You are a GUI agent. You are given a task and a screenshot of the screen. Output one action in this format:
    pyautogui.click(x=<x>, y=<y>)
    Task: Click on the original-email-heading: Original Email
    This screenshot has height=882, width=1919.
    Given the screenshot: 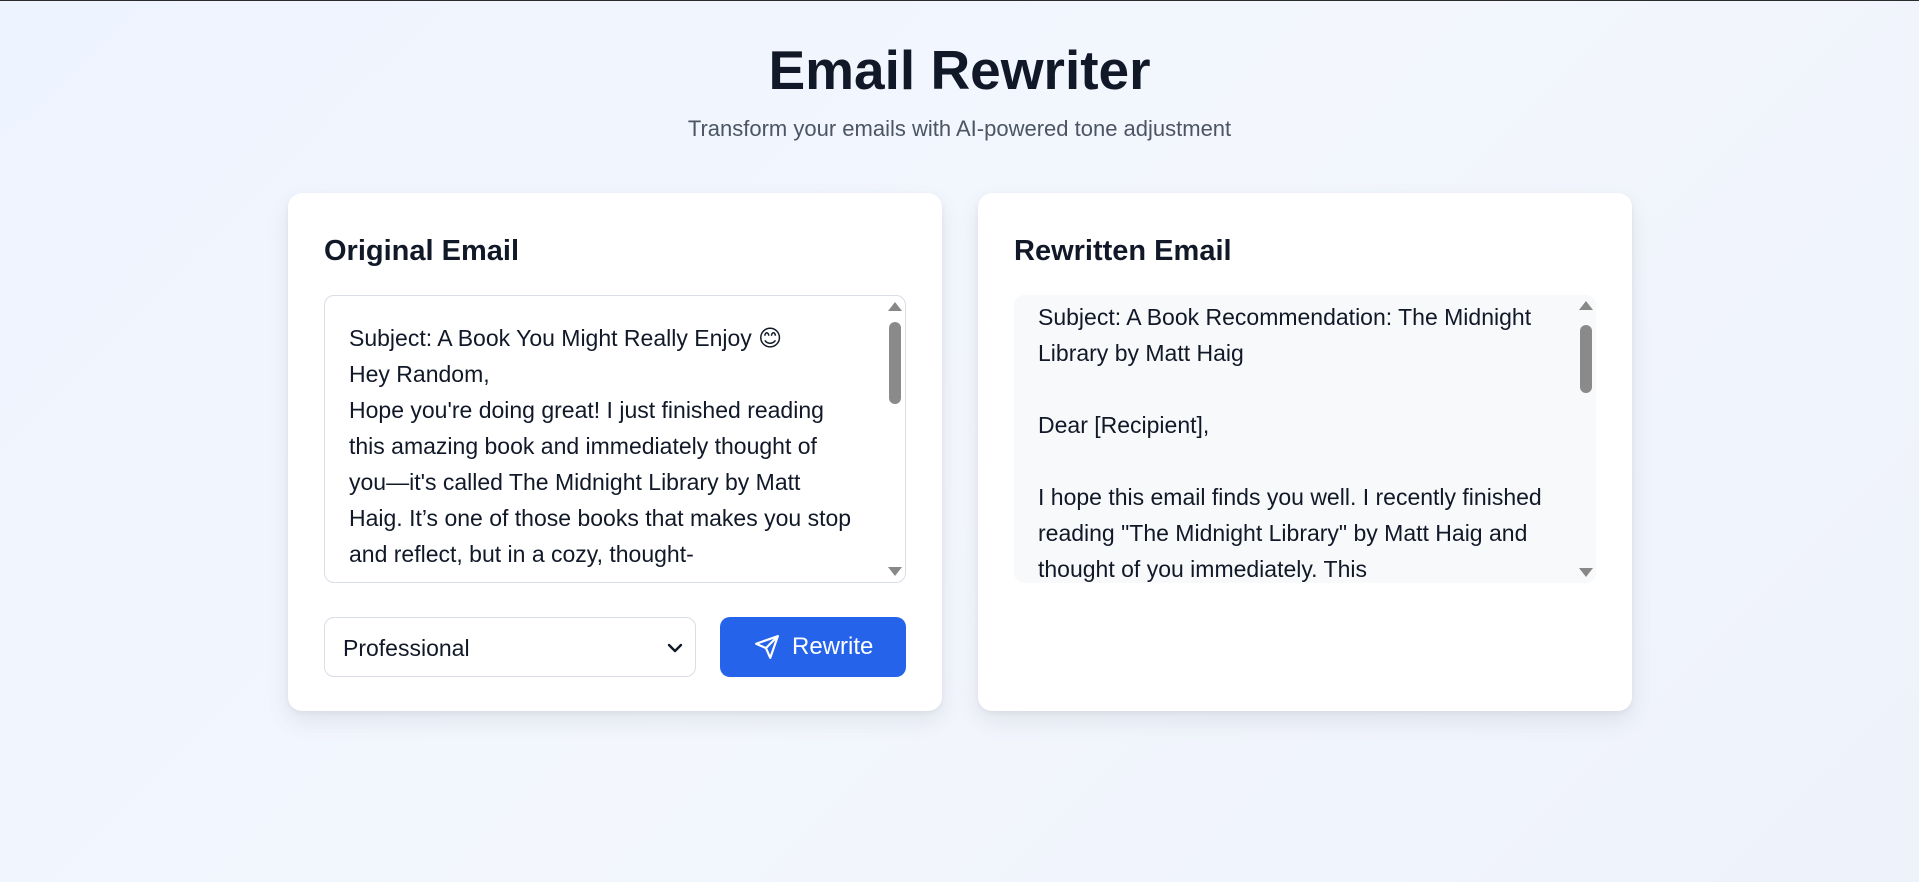 What is the action you would take?
    pyautogui.click(x=421, y=251)
    